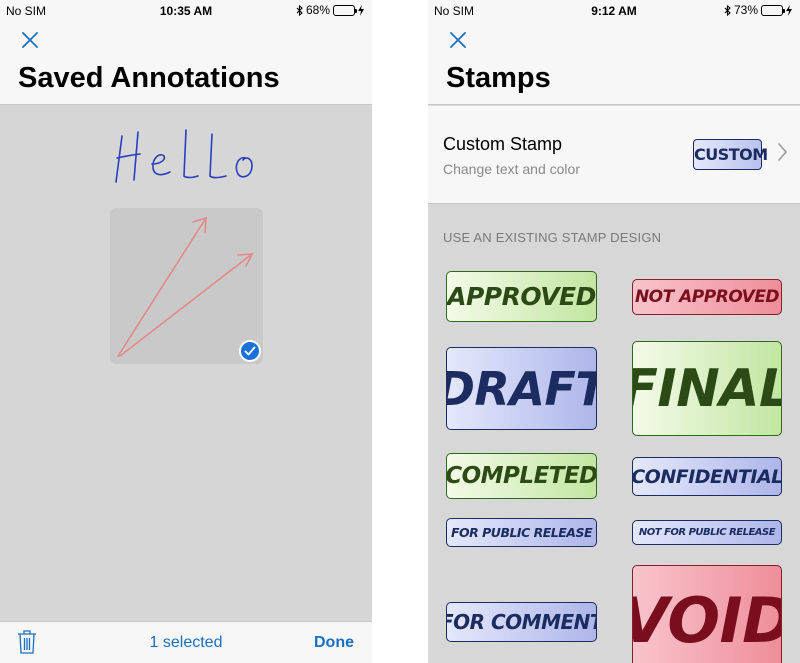 The height and width of the screenshot is (663, 800). I want to click on stamp-for-public-release: FOR PUBLIC RELEASE, so click(521, 532).